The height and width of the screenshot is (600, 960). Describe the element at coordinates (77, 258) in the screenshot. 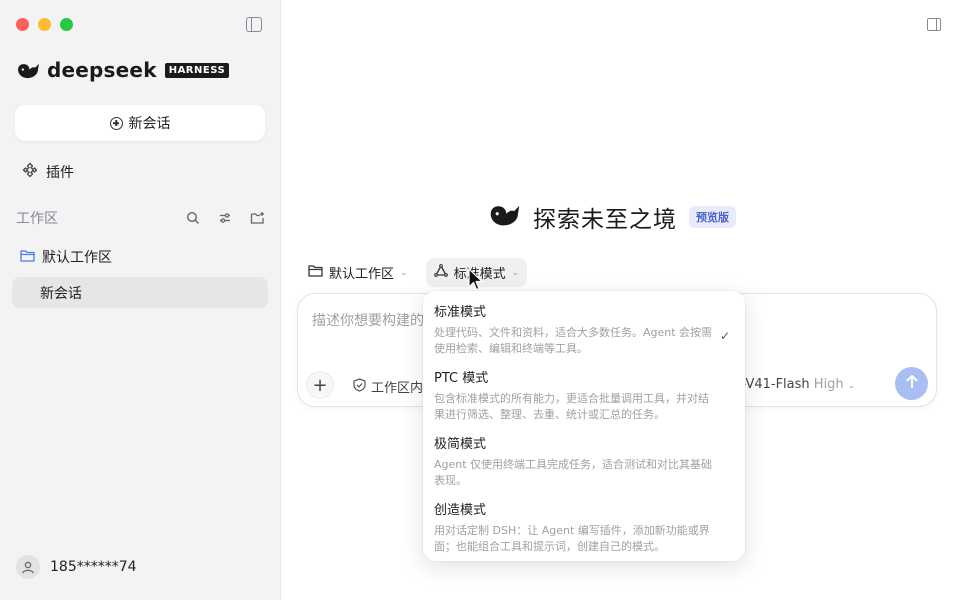

I see `workspace-item-label: 默认工作区` at that location.